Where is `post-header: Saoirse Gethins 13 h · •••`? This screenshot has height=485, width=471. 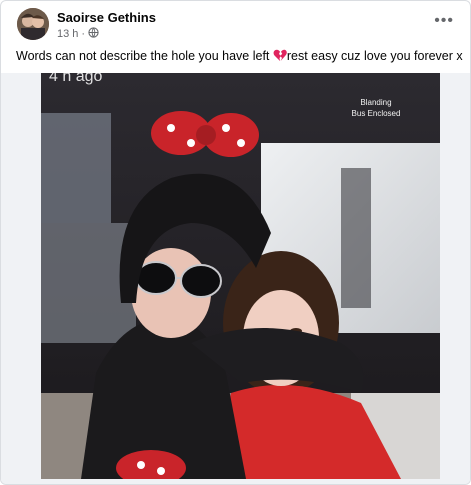
post-header: Saoirse Gethins 13 h · ••• is located at coordinates (236, 25).